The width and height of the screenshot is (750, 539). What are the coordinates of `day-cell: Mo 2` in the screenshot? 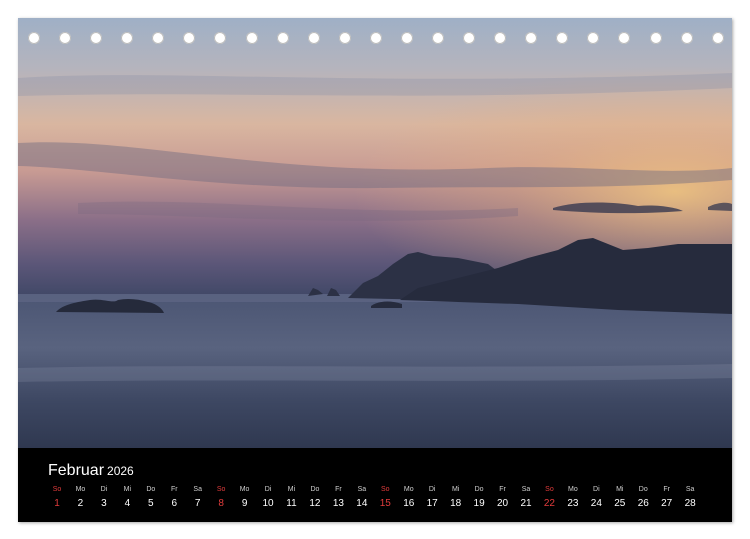 It's located at (80, 498).